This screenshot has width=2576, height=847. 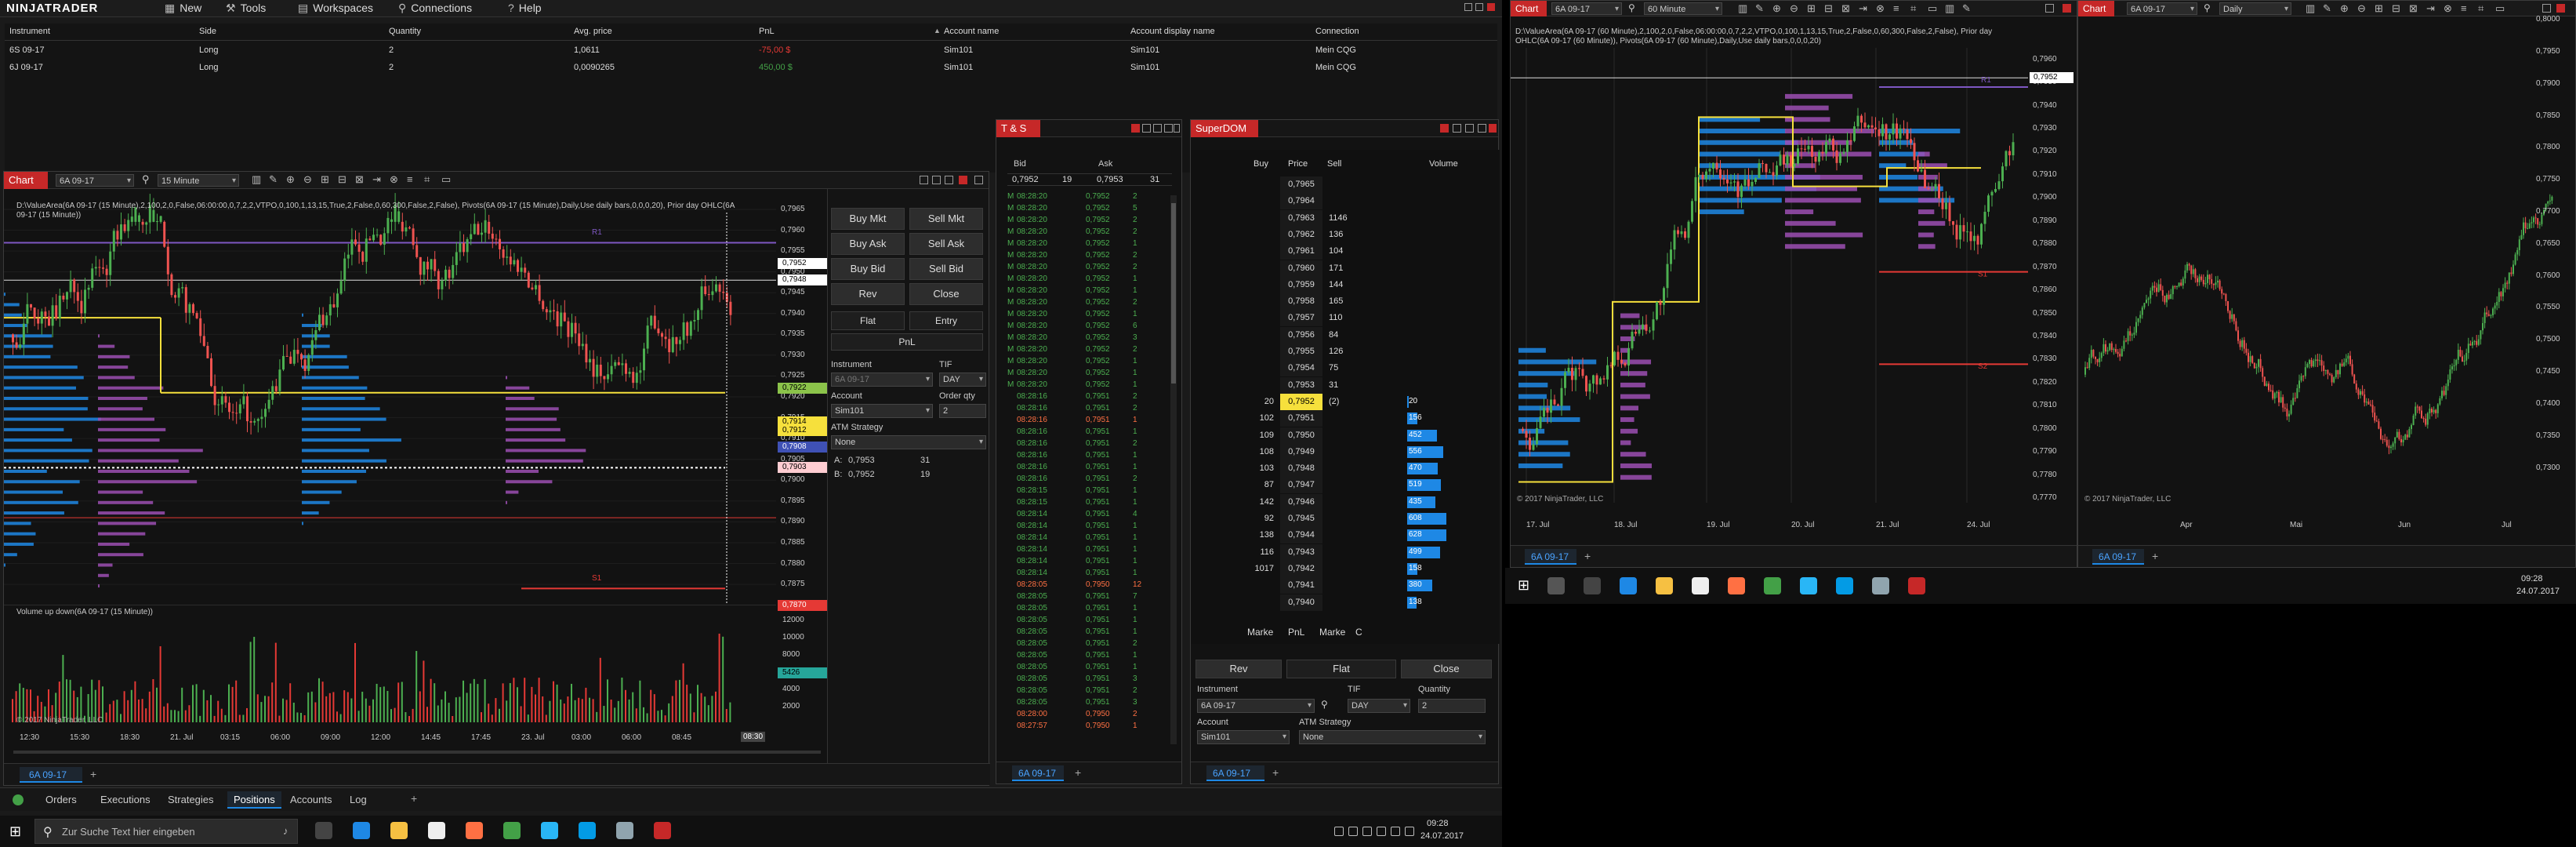 What do you see at coordinates (1262, 468) in the screenshot?
I see `dom-buy-cell: 103` at bounding box center [1262, 468].